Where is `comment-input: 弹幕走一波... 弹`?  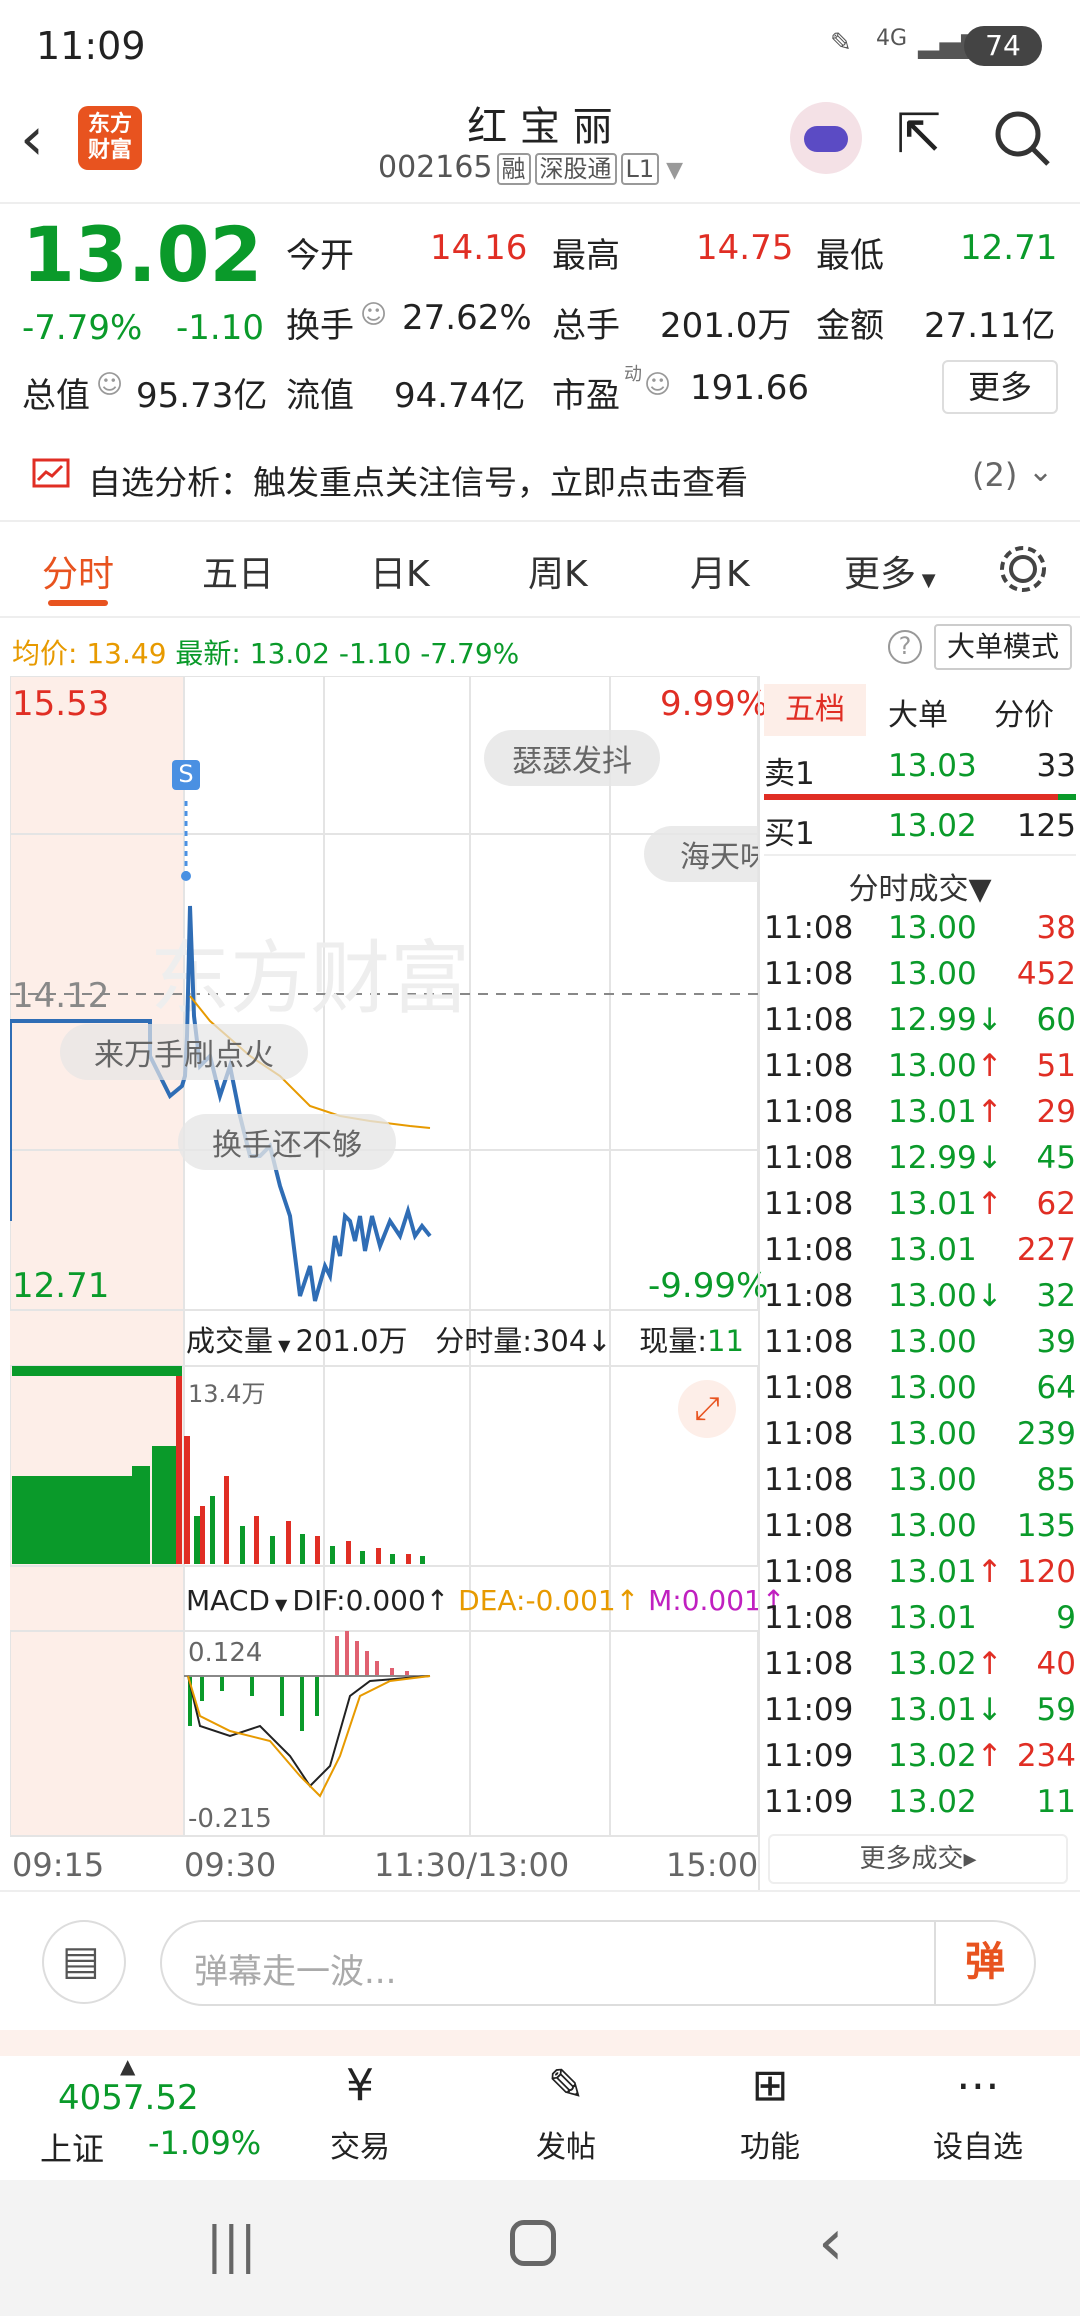 comment-input: 弹幕走一波... 弹 is located at coordinates (598, 1963).